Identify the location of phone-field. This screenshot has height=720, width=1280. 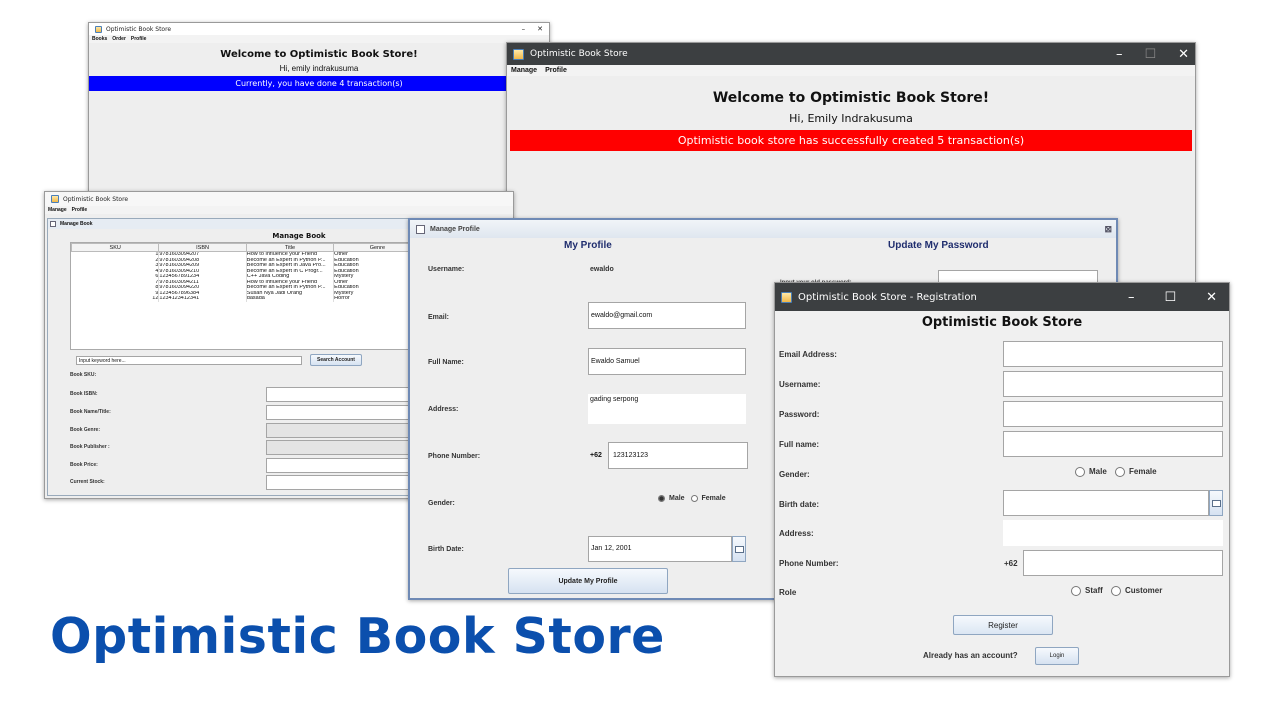
(1123, 563).